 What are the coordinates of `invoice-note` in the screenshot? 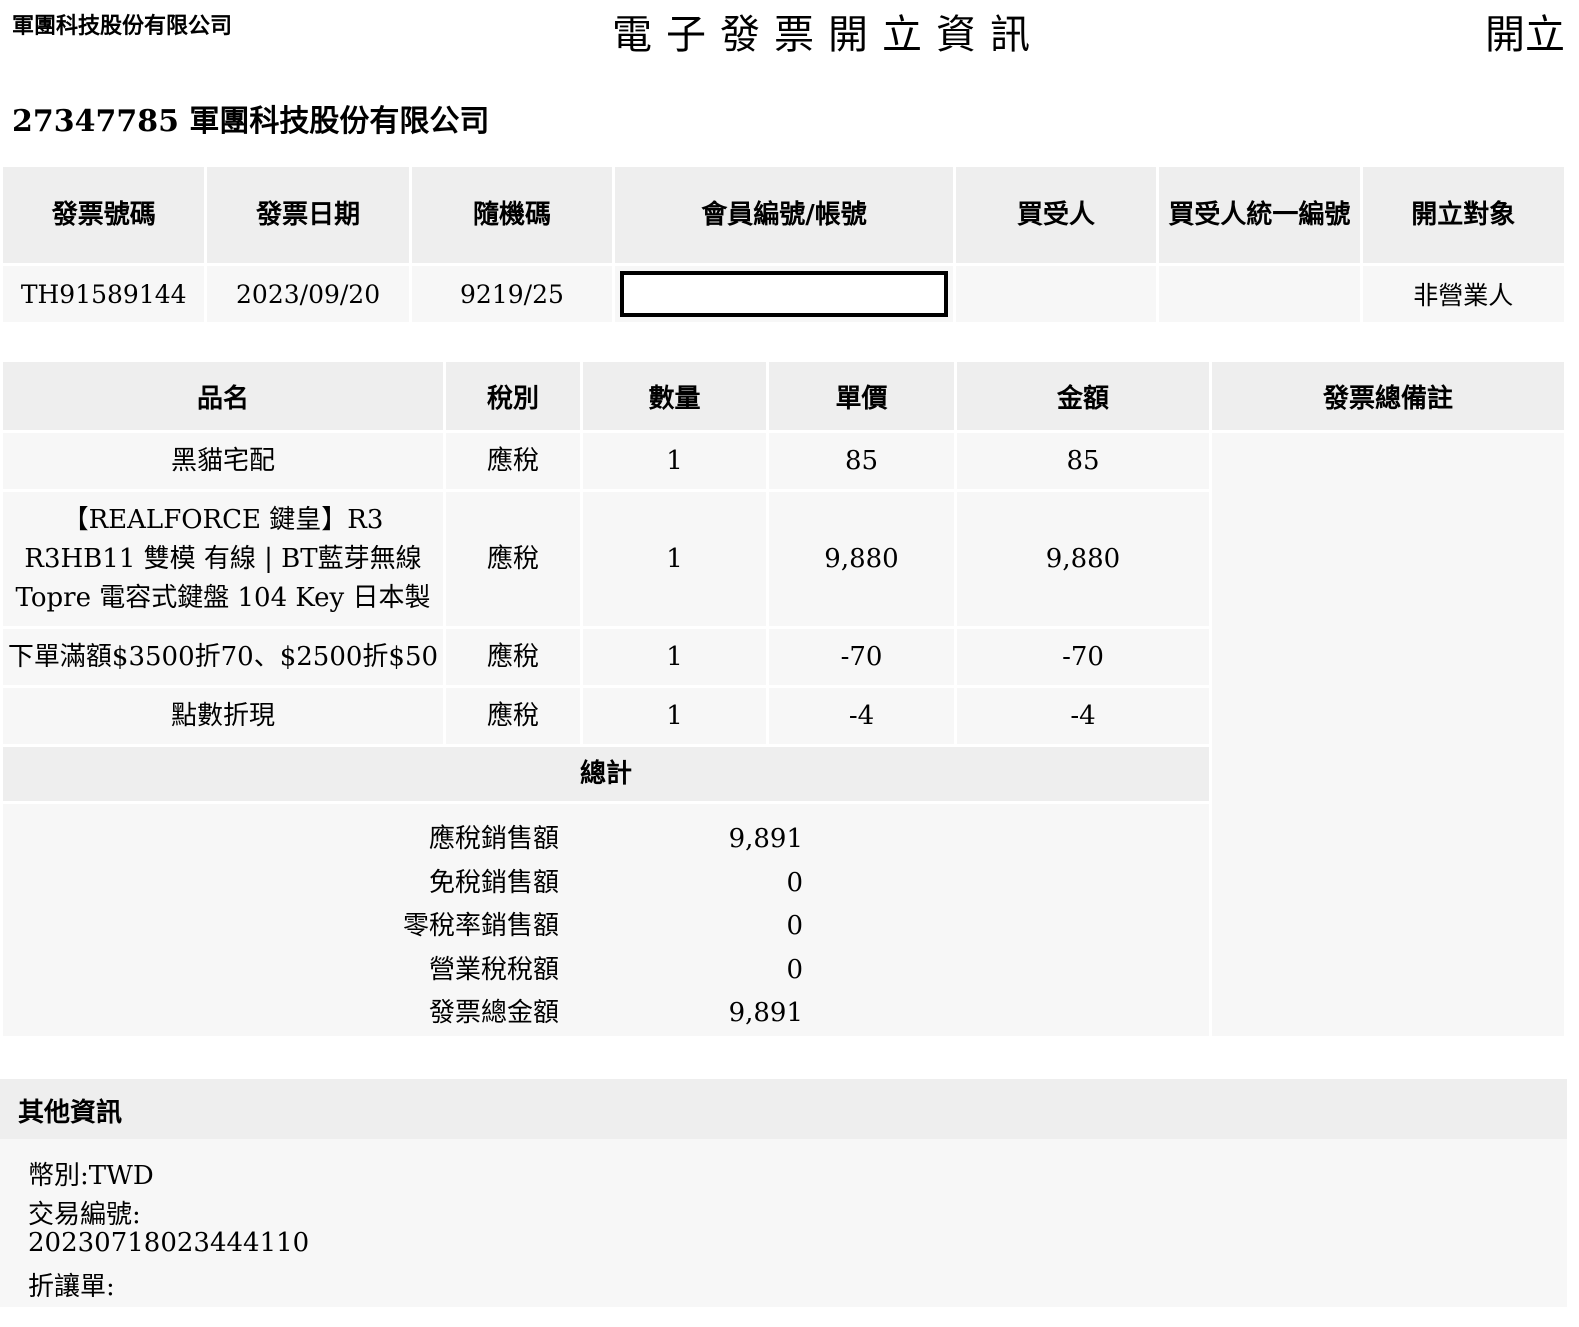 It's located at (1388, 734).